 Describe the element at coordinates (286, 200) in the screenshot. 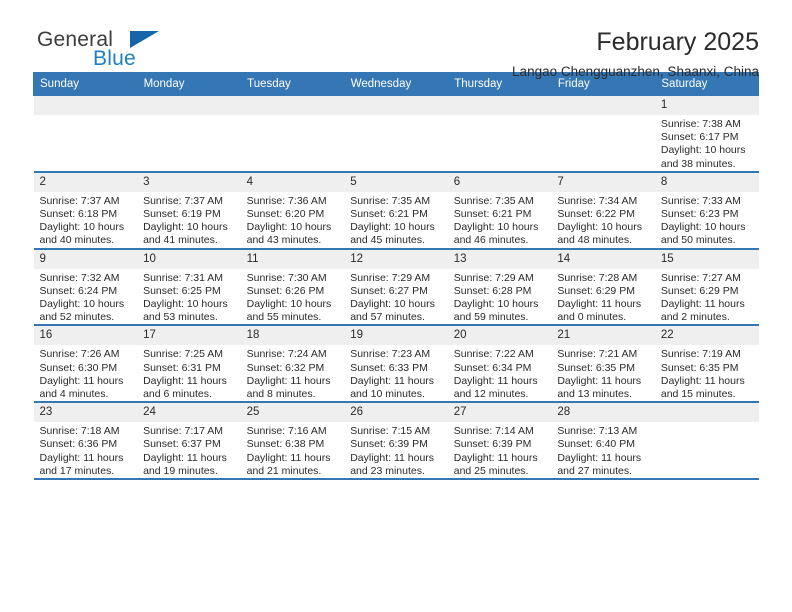

I see `sunrise-text: Sunrise: 7:36 AM` at that location.